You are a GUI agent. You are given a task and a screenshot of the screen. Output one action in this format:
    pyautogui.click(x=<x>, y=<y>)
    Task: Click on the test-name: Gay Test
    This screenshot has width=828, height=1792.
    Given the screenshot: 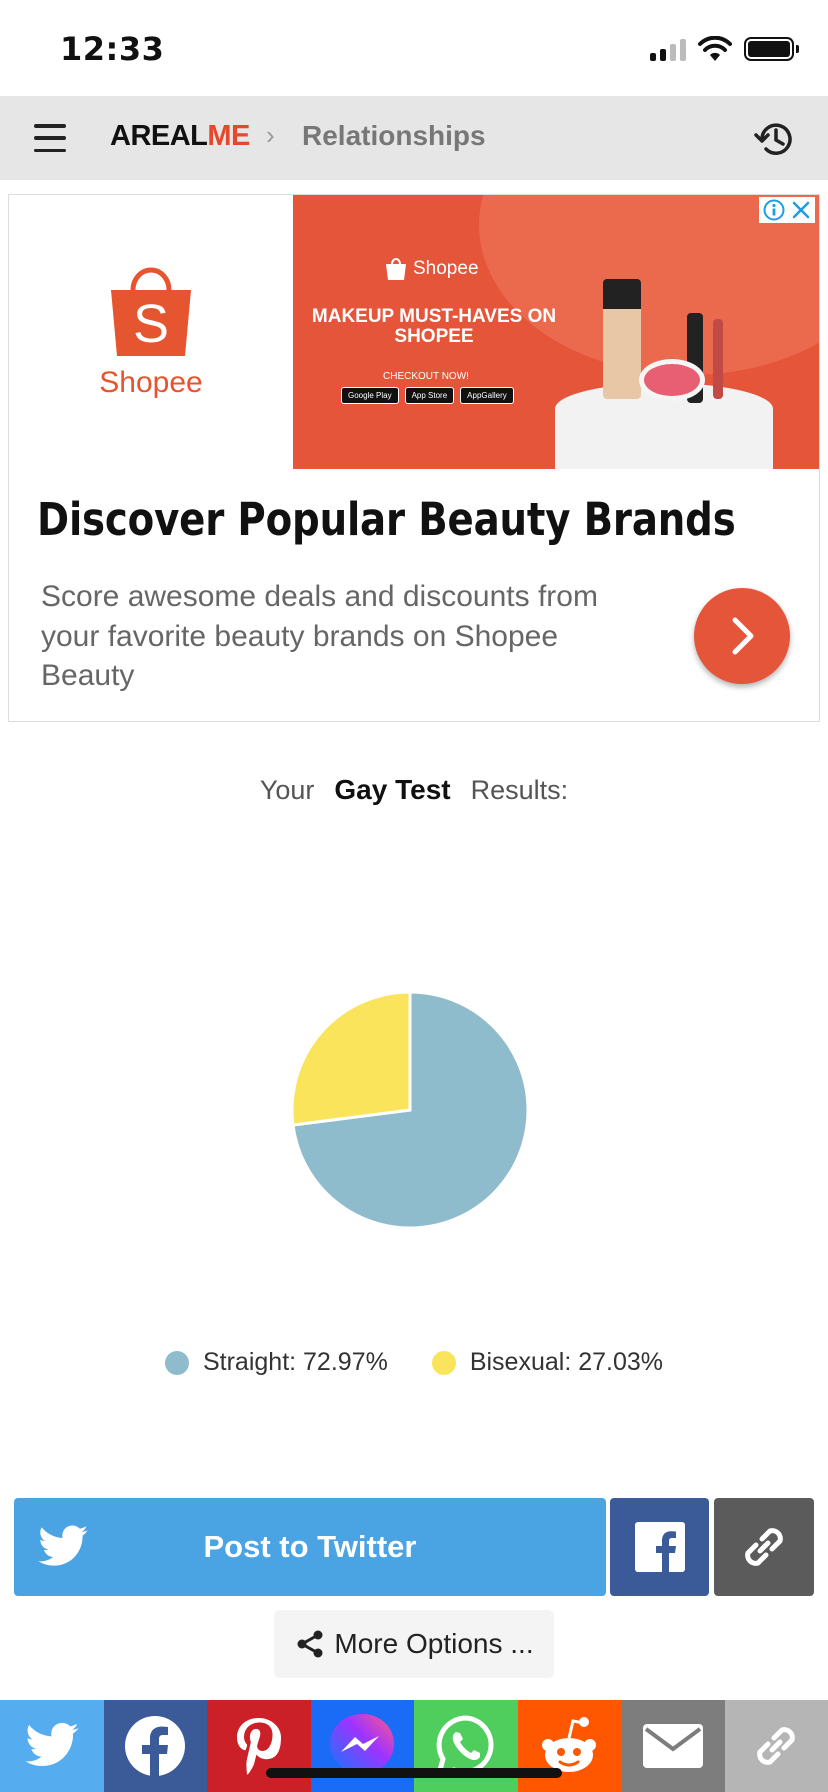 What is the action you would take?
    pyautogui.click(x=392, y=789)
    